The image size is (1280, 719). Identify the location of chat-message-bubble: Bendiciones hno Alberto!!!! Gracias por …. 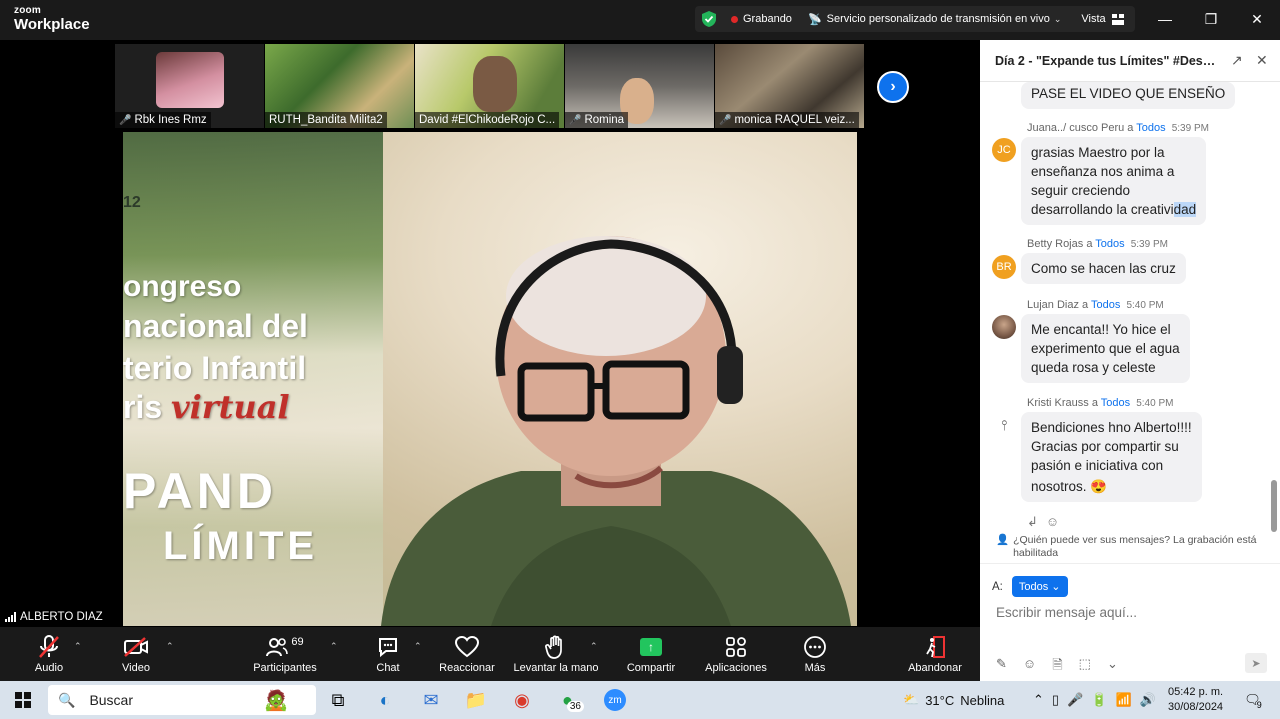
(1111, 457).